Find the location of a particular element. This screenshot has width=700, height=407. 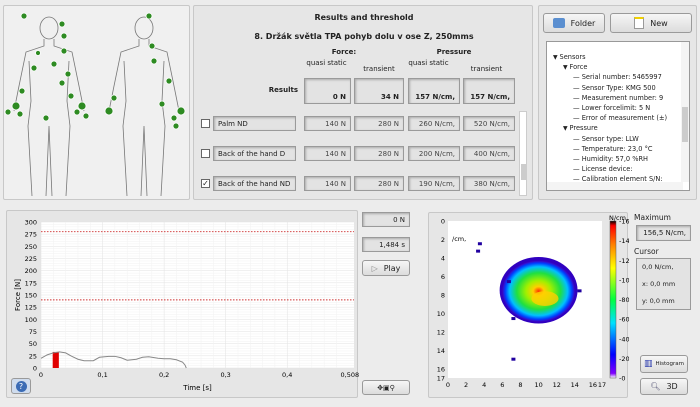

current-force-display: 0 N is located at coordinates (386, 219).